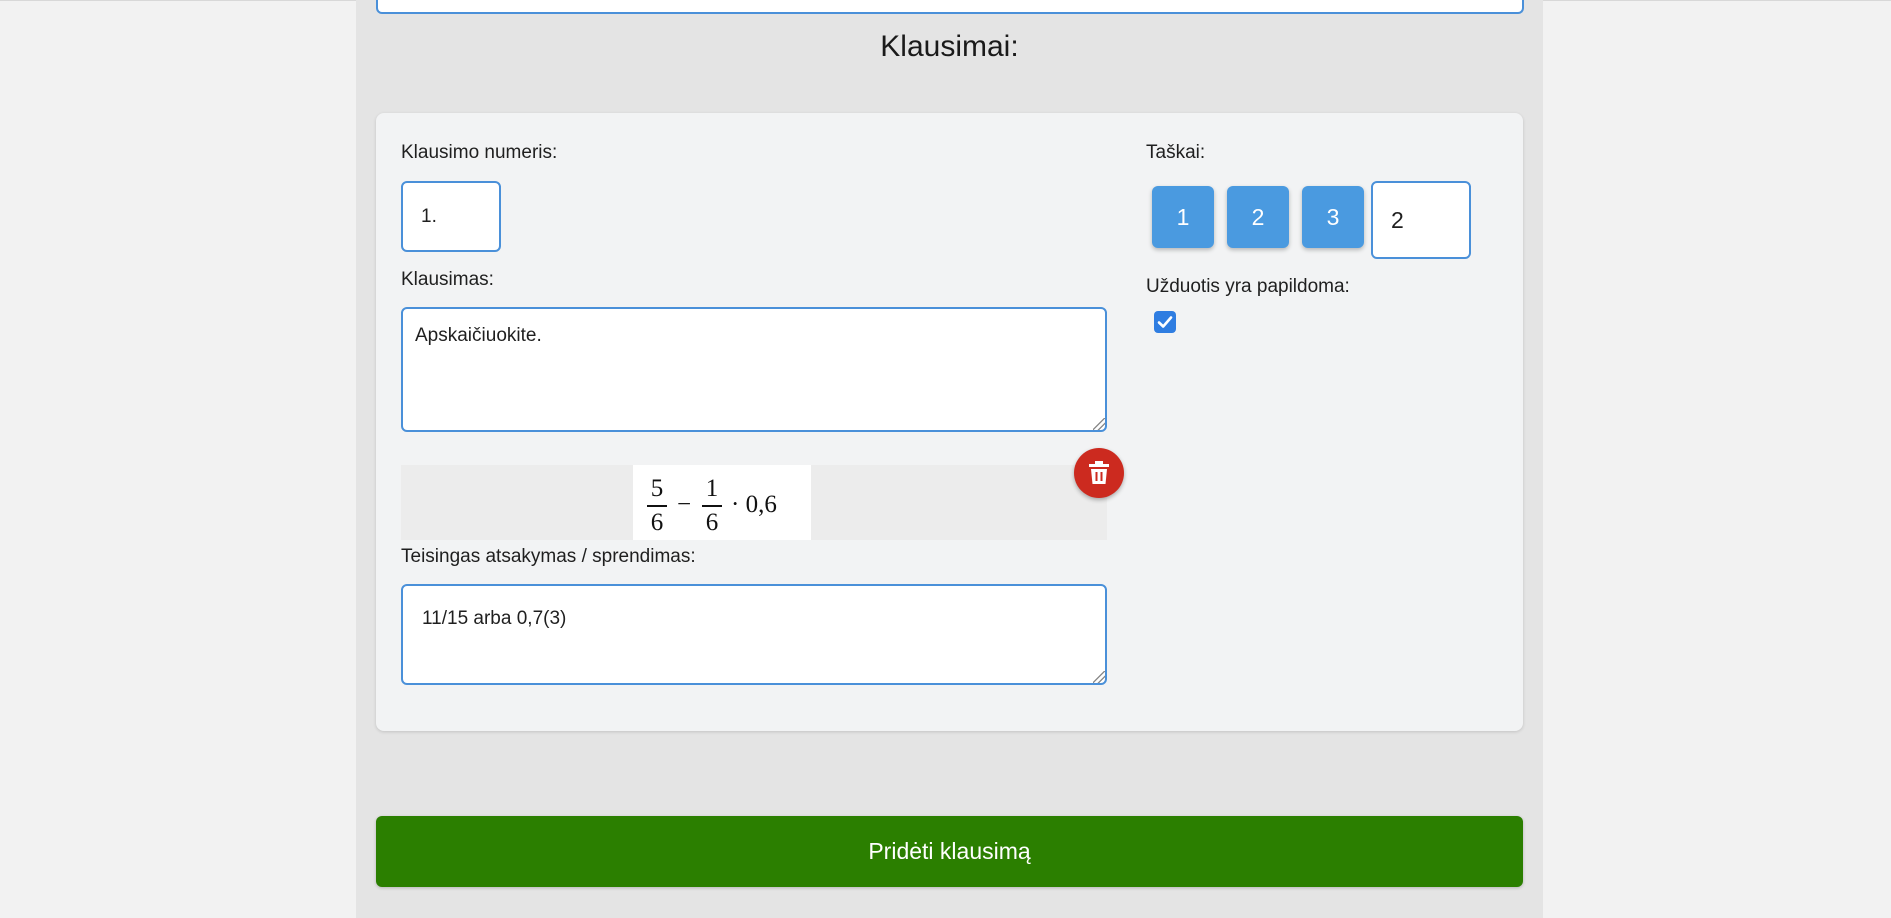 The height and width of the screenshot is (918, 1891). What do you see at coordinates (451, 216) in the screenshot?
I see `question-number-input` at bounding box center [451, 216].